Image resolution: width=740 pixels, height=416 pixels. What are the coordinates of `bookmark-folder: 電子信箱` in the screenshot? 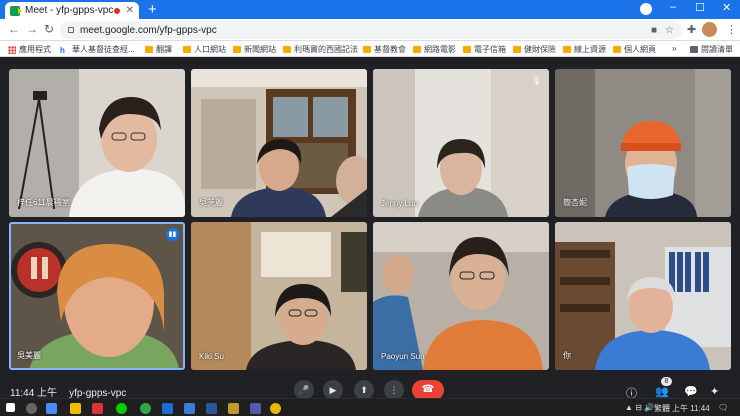 It's located at (484, 49).